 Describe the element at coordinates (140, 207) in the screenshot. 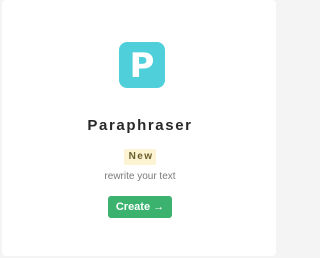

I see `create-button: Create →` at that location.